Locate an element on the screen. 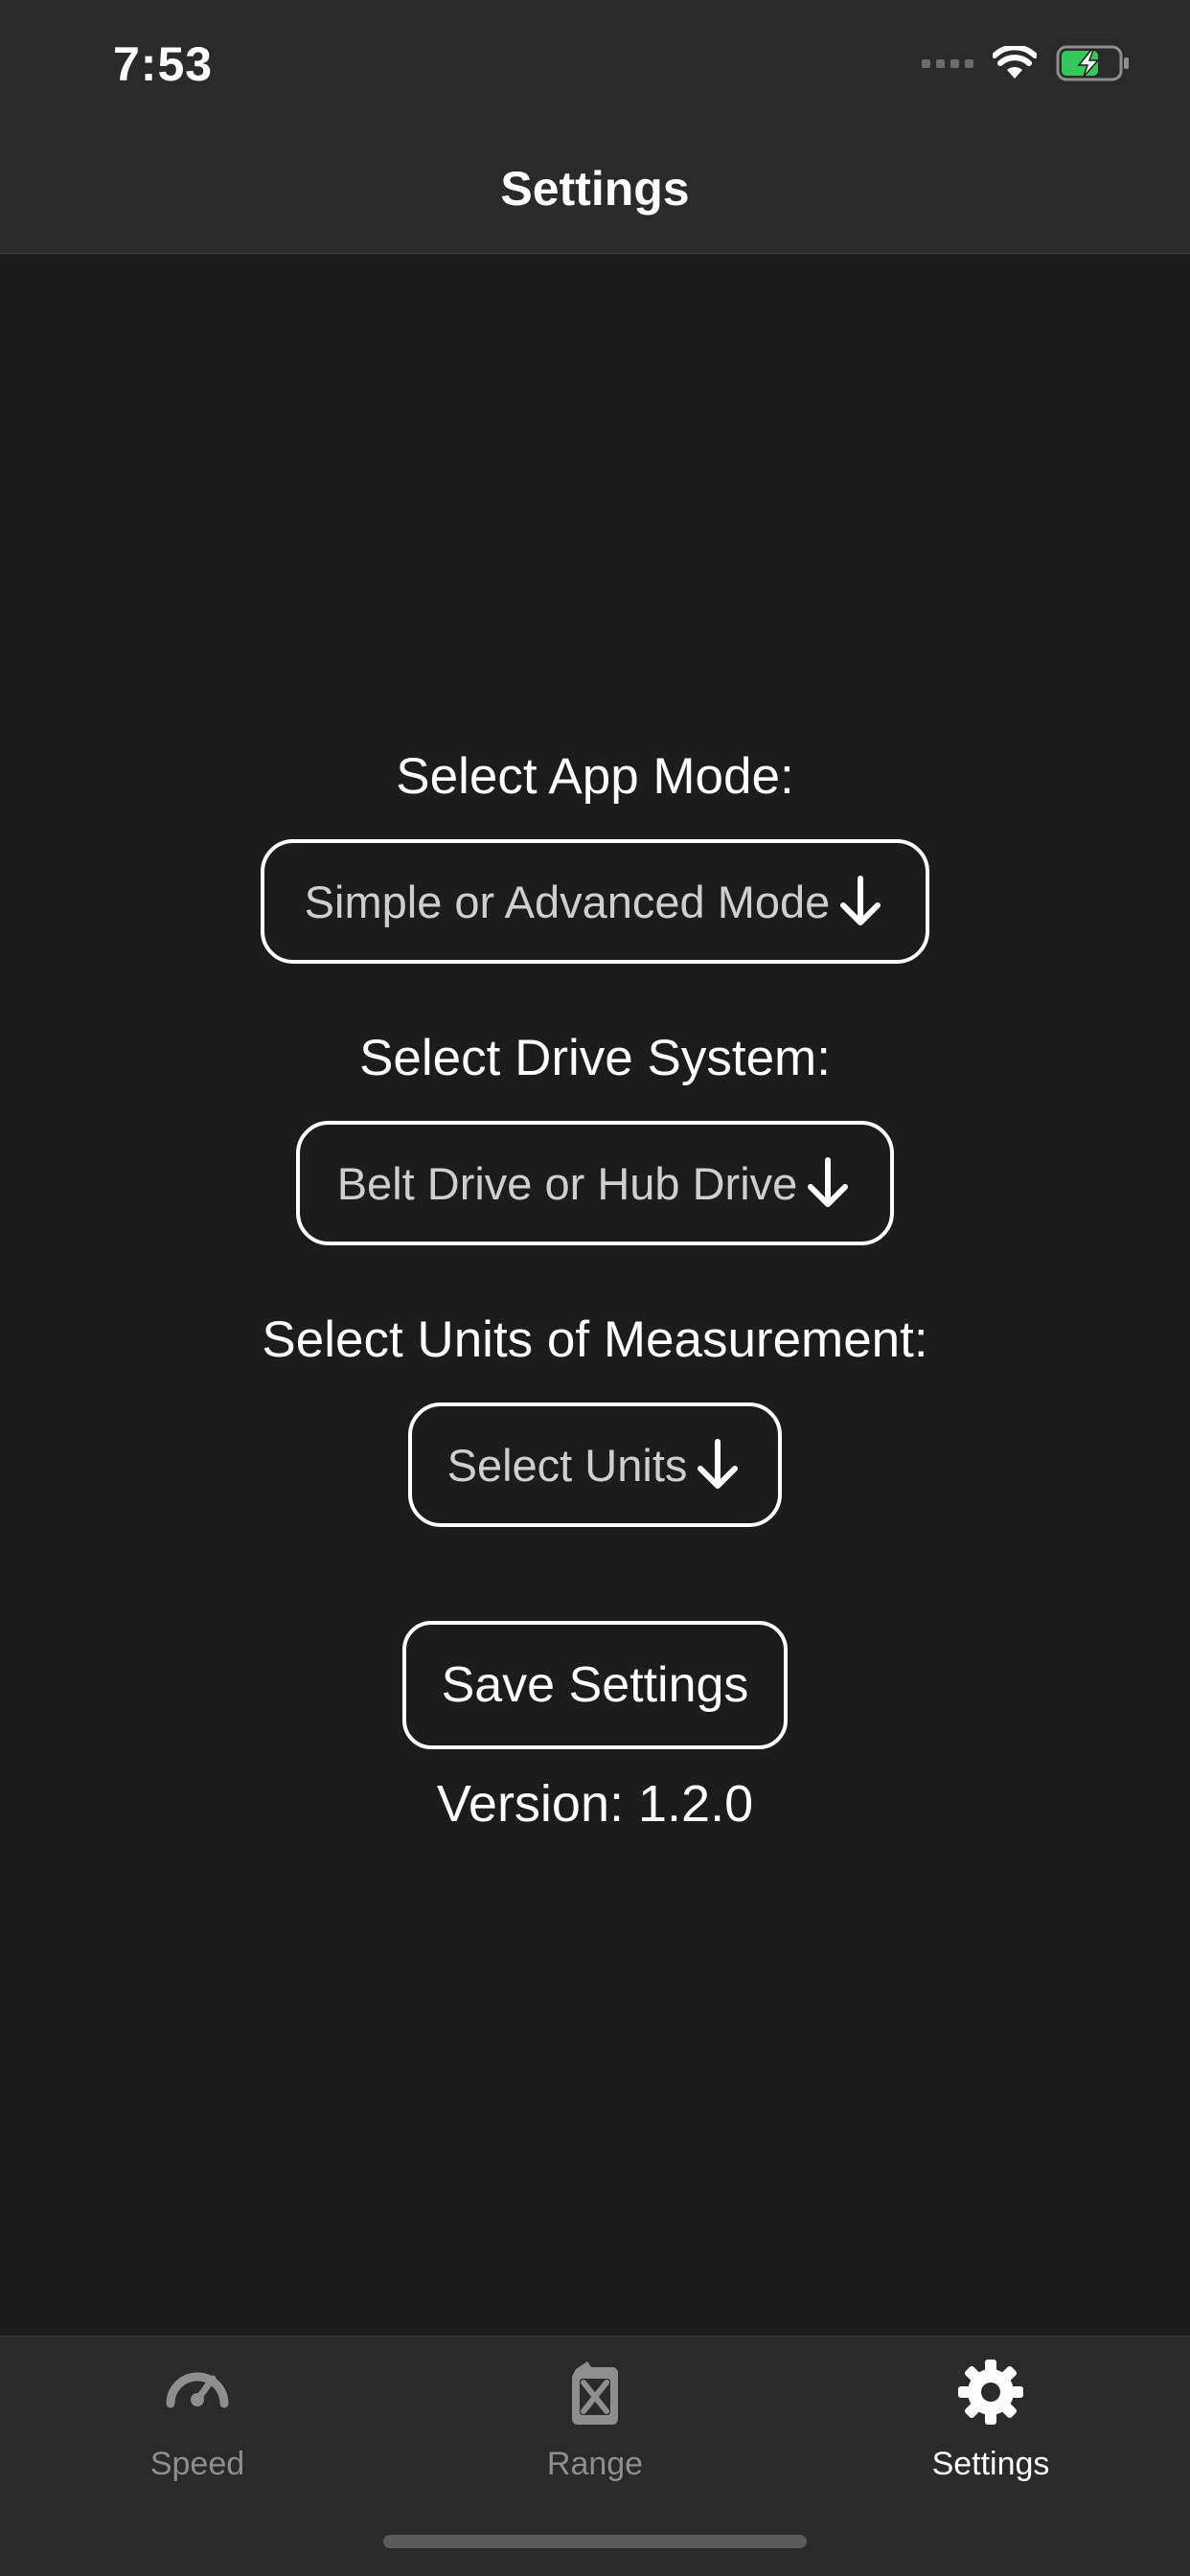 This screenshot has height=2576, width=1190. drive-system-dropdown: Belt Drive or Hub Drive is located at coordinates (595, 1183).